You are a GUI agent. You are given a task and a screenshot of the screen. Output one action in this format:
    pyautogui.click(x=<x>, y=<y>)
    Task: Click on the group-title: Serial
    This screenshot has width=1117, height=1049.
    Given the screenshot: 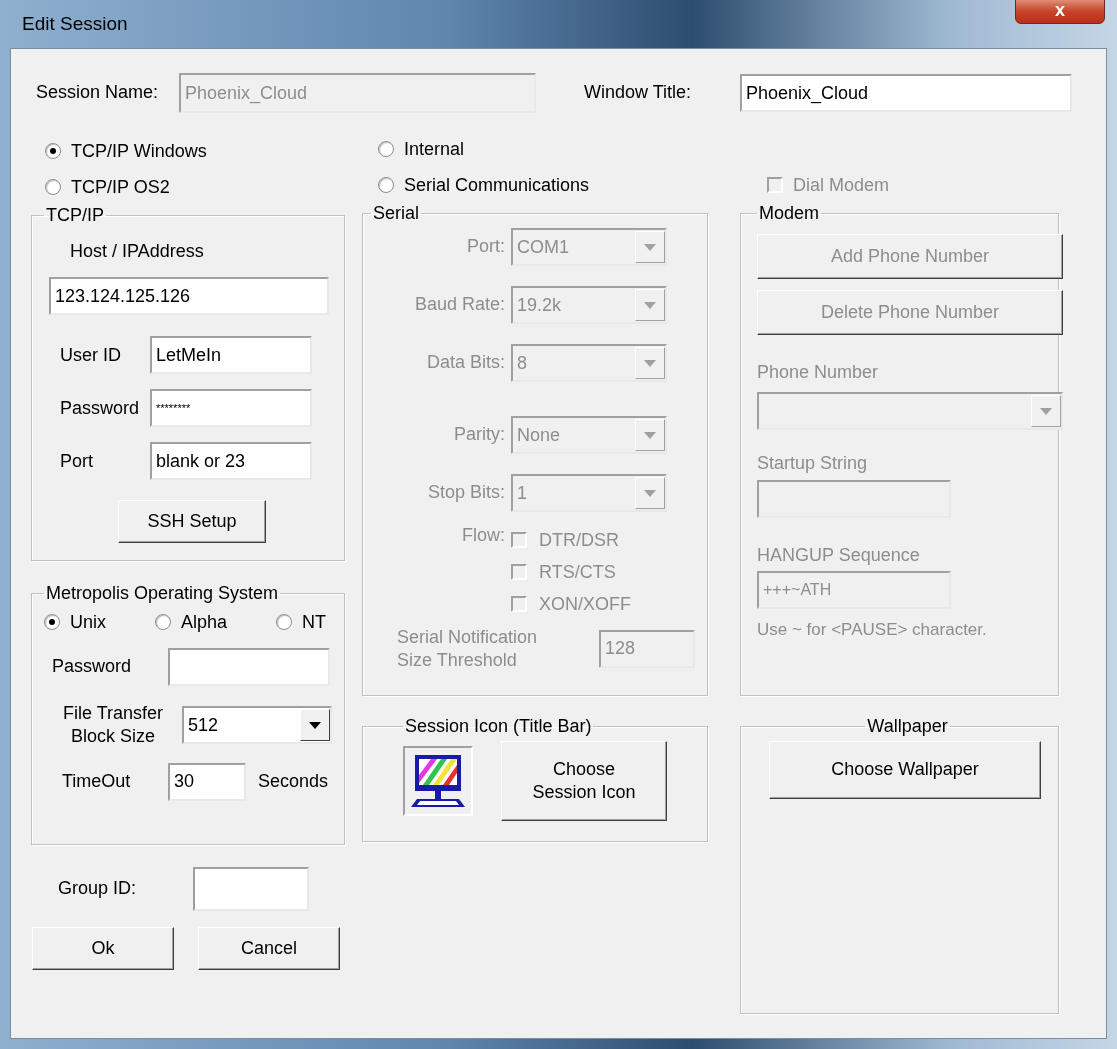 What is the action you would take?
    pyautogui.click(x=396, y=213)
    